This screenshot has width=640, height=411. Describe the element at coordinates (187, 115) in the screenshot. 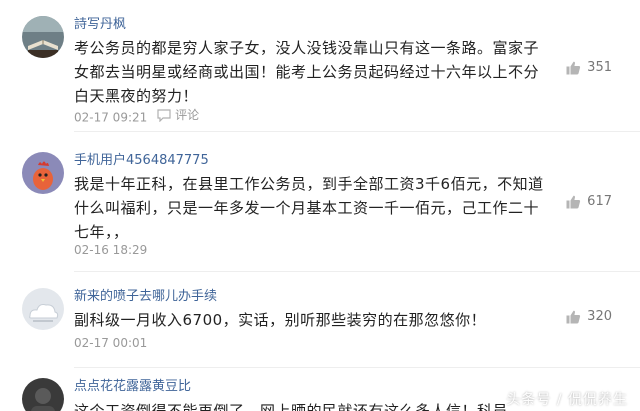

I see `reply-label: 评论` at that location.